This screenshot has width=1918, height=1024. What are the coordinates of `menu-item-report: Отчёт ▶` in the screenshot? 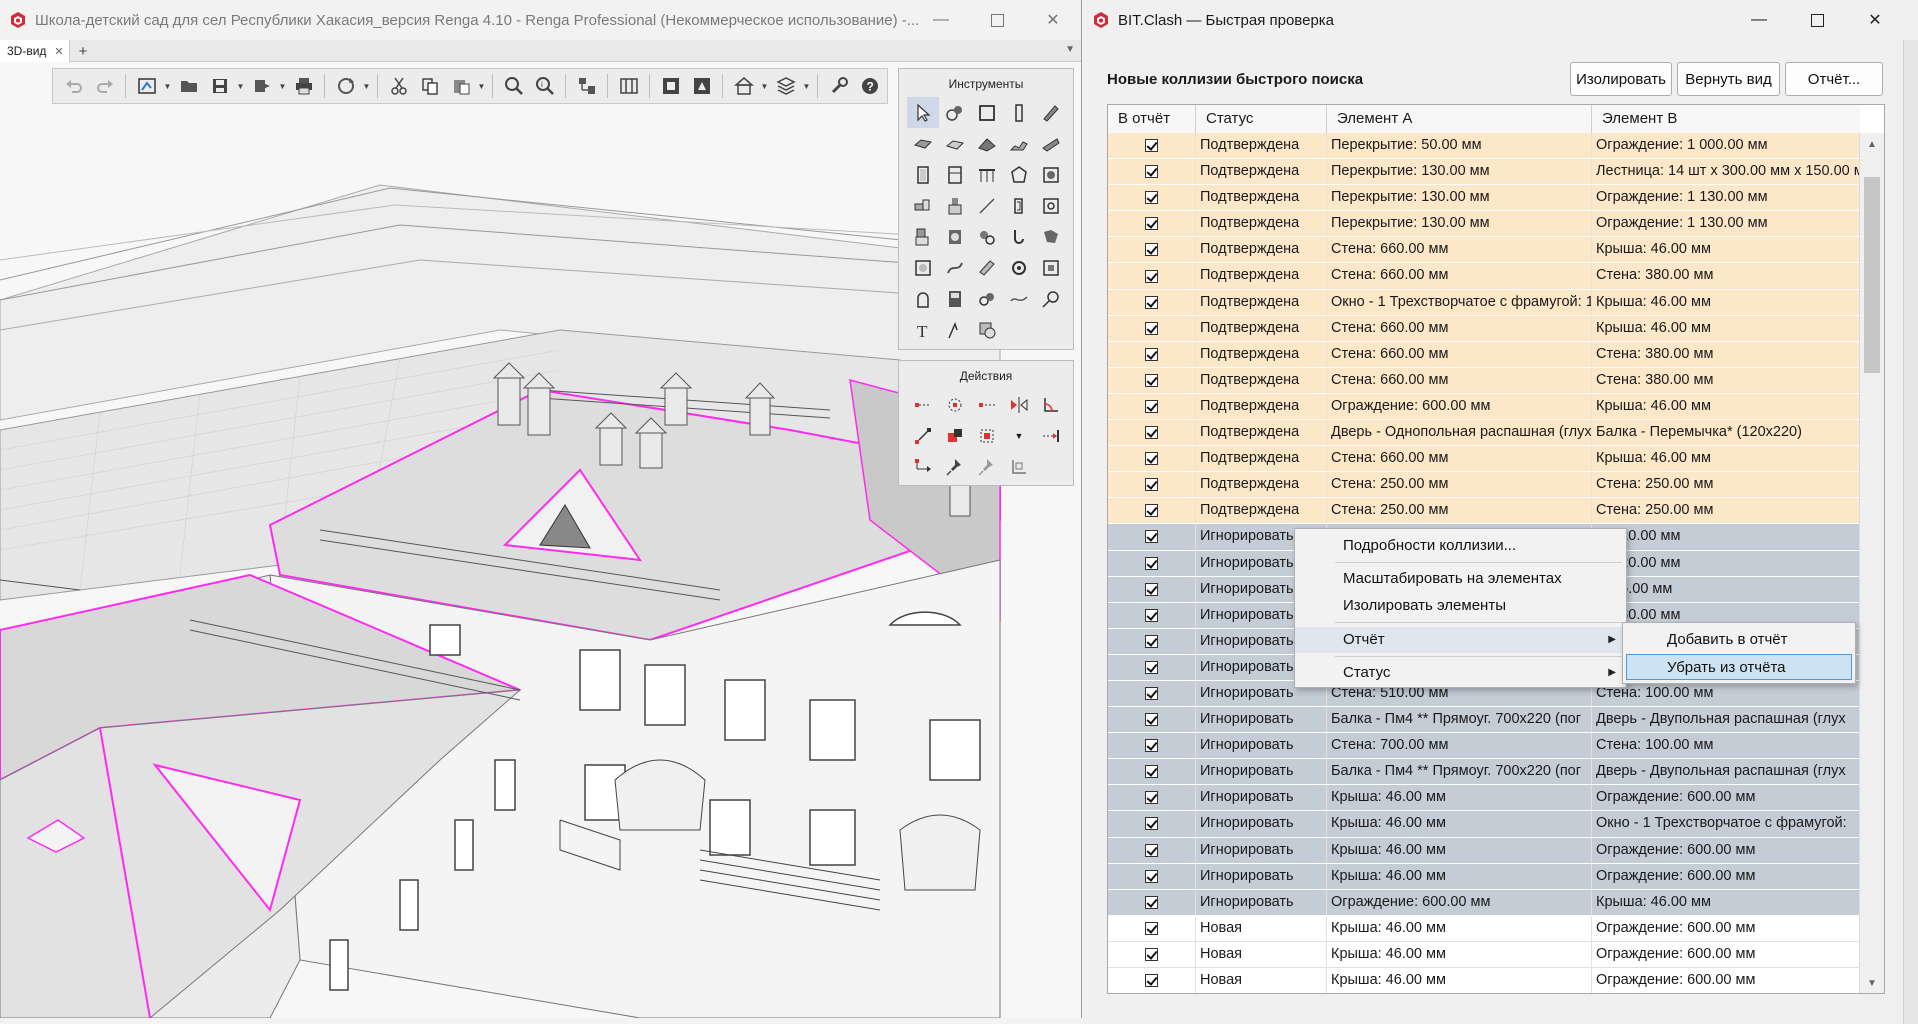 It's located at (1460, 640).